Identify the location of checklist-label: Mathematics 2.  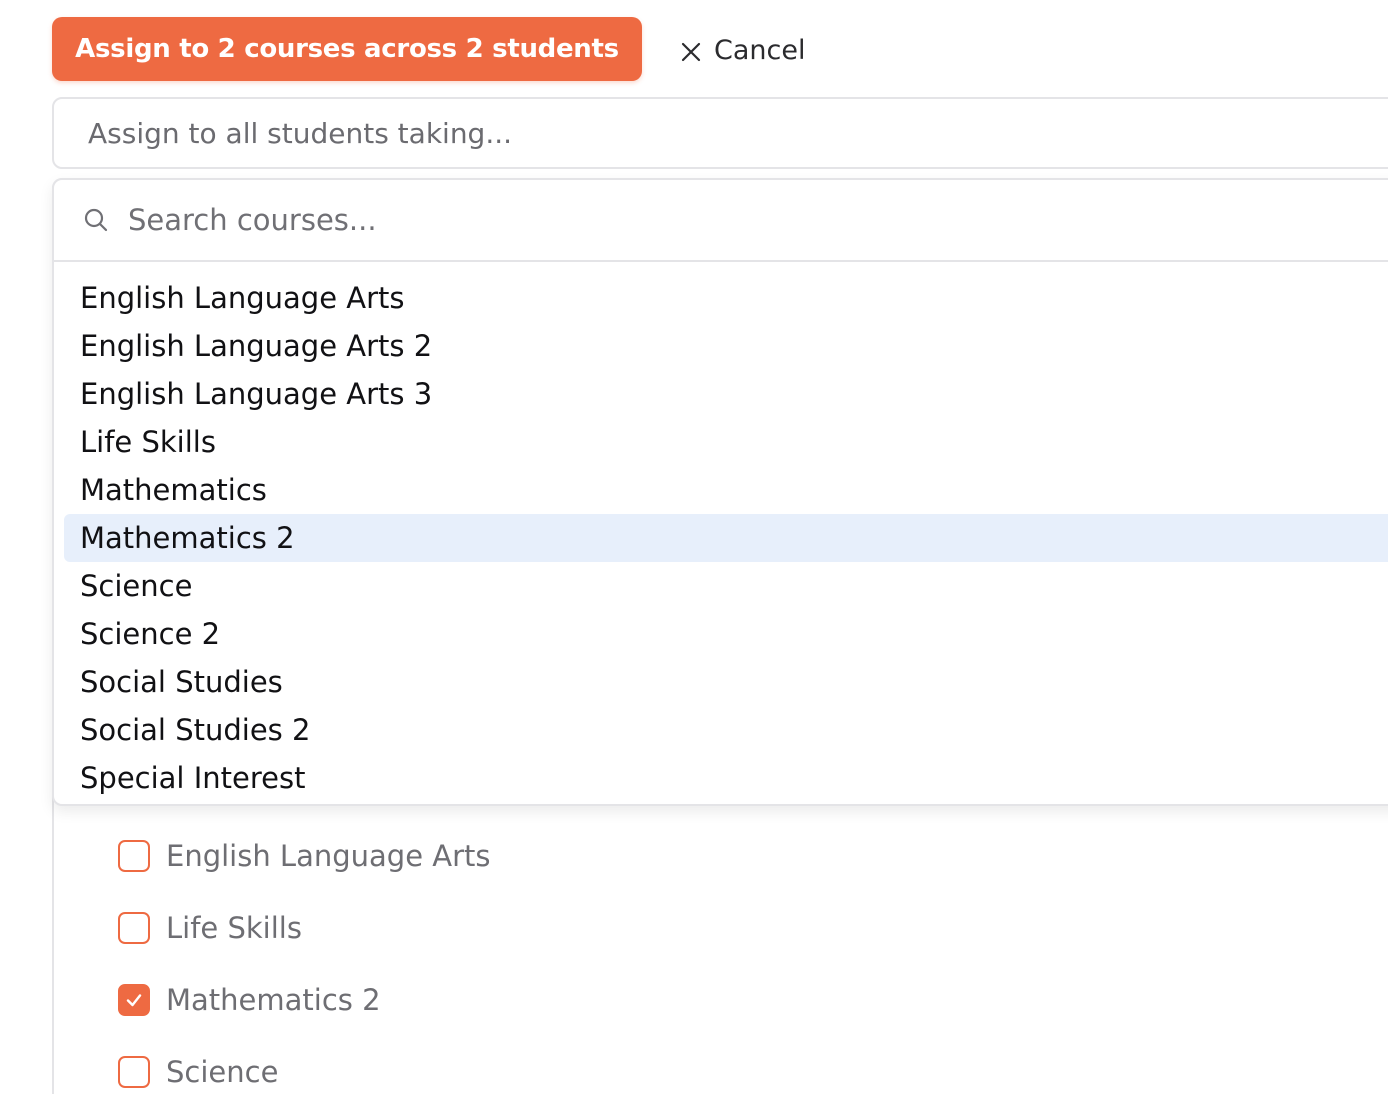
(273, 1000).